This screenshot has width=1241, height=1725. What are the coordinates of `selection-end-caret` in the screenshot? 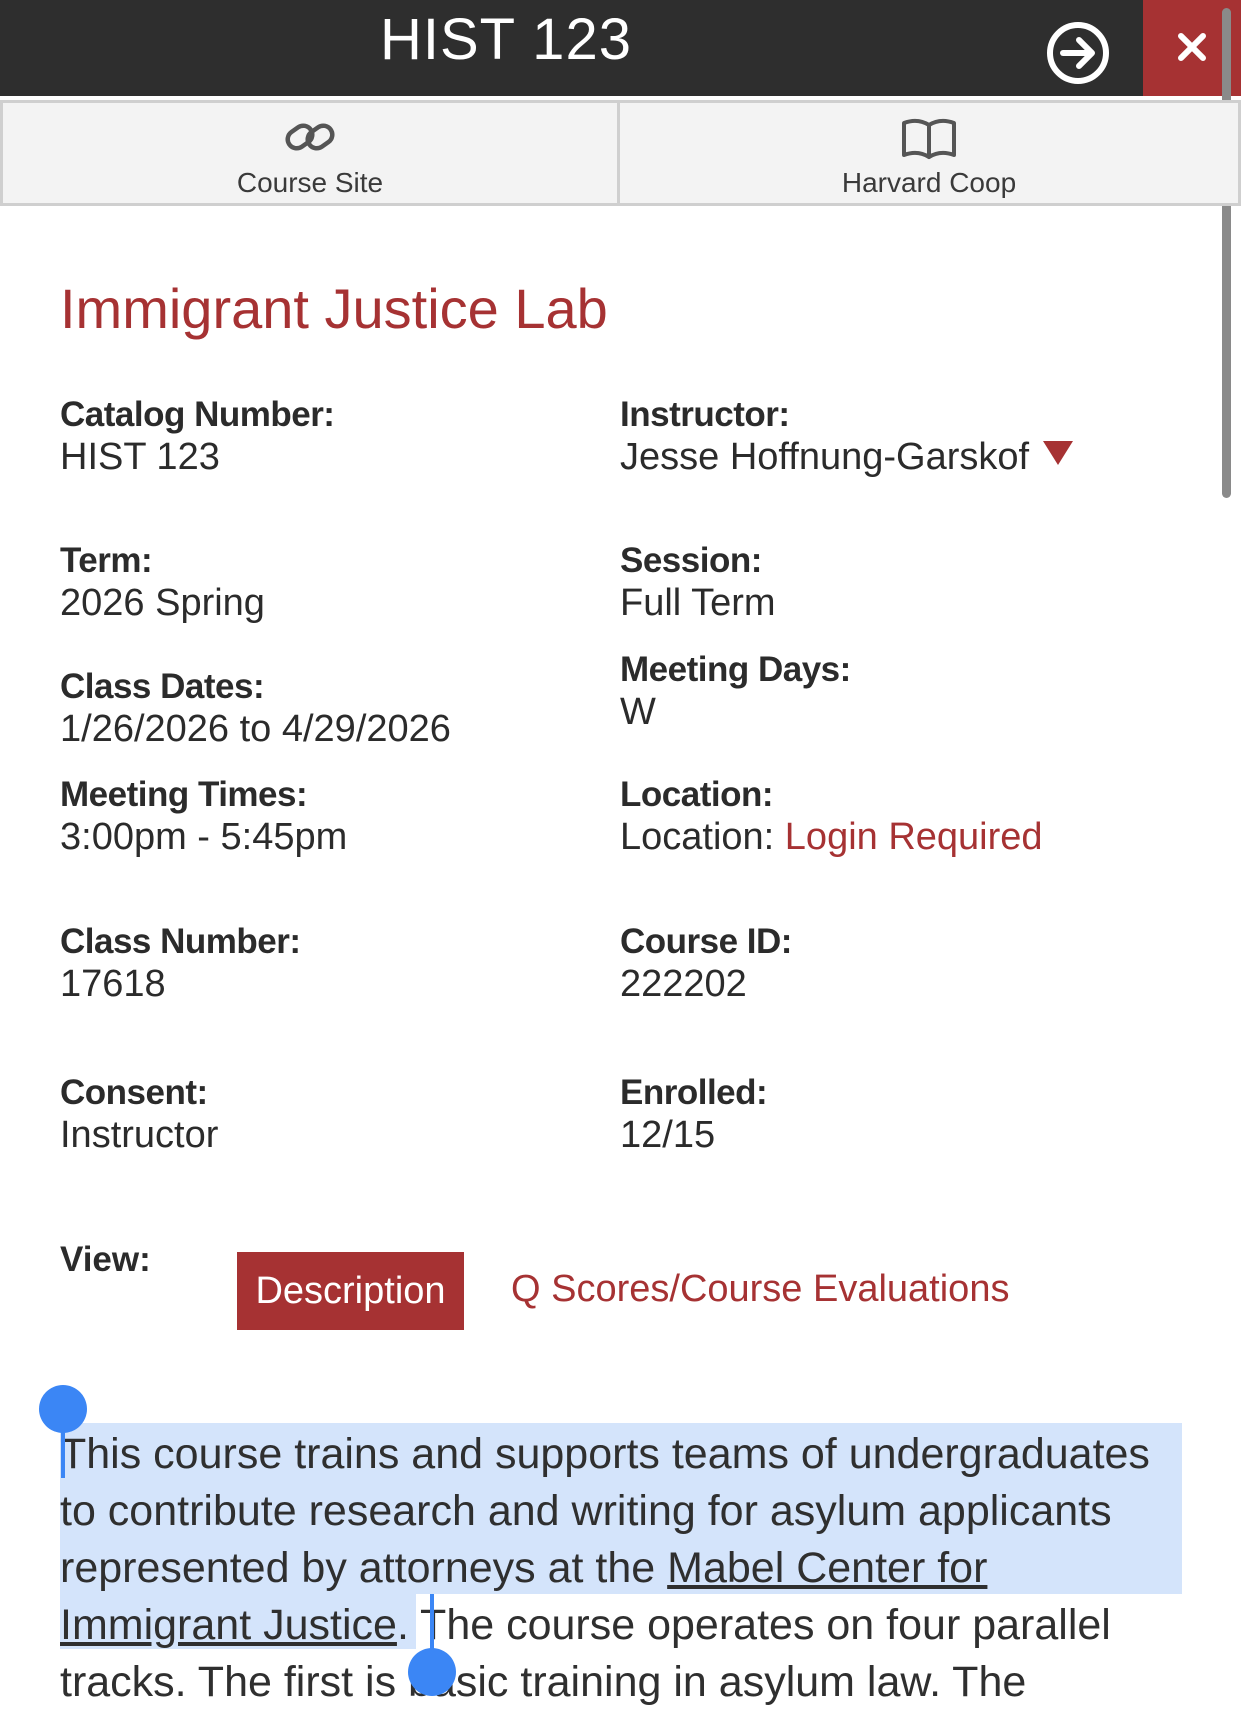 It's located at (432, 1624).